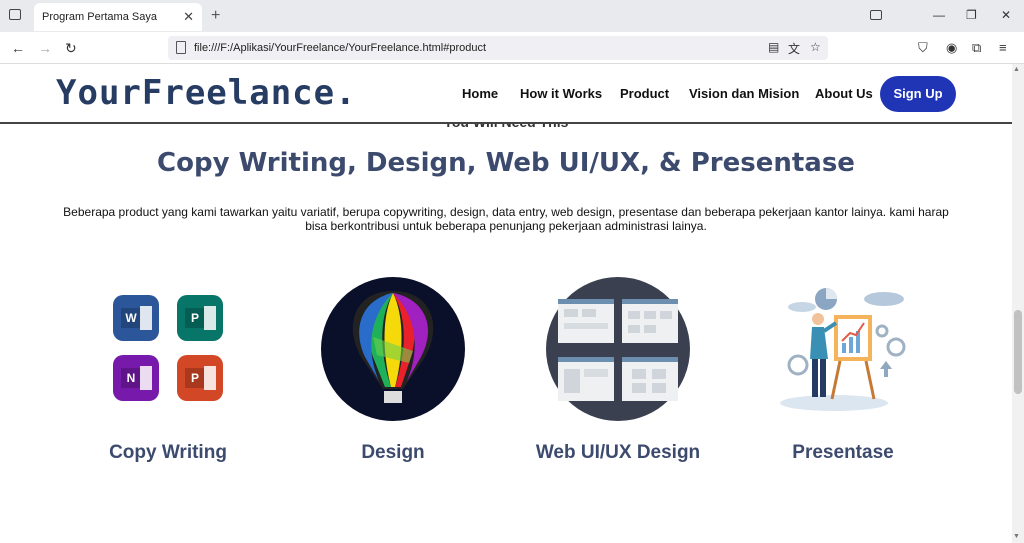 The image size is (1024, 543). I want to click on account-icon: ◉, so click(951, 48).